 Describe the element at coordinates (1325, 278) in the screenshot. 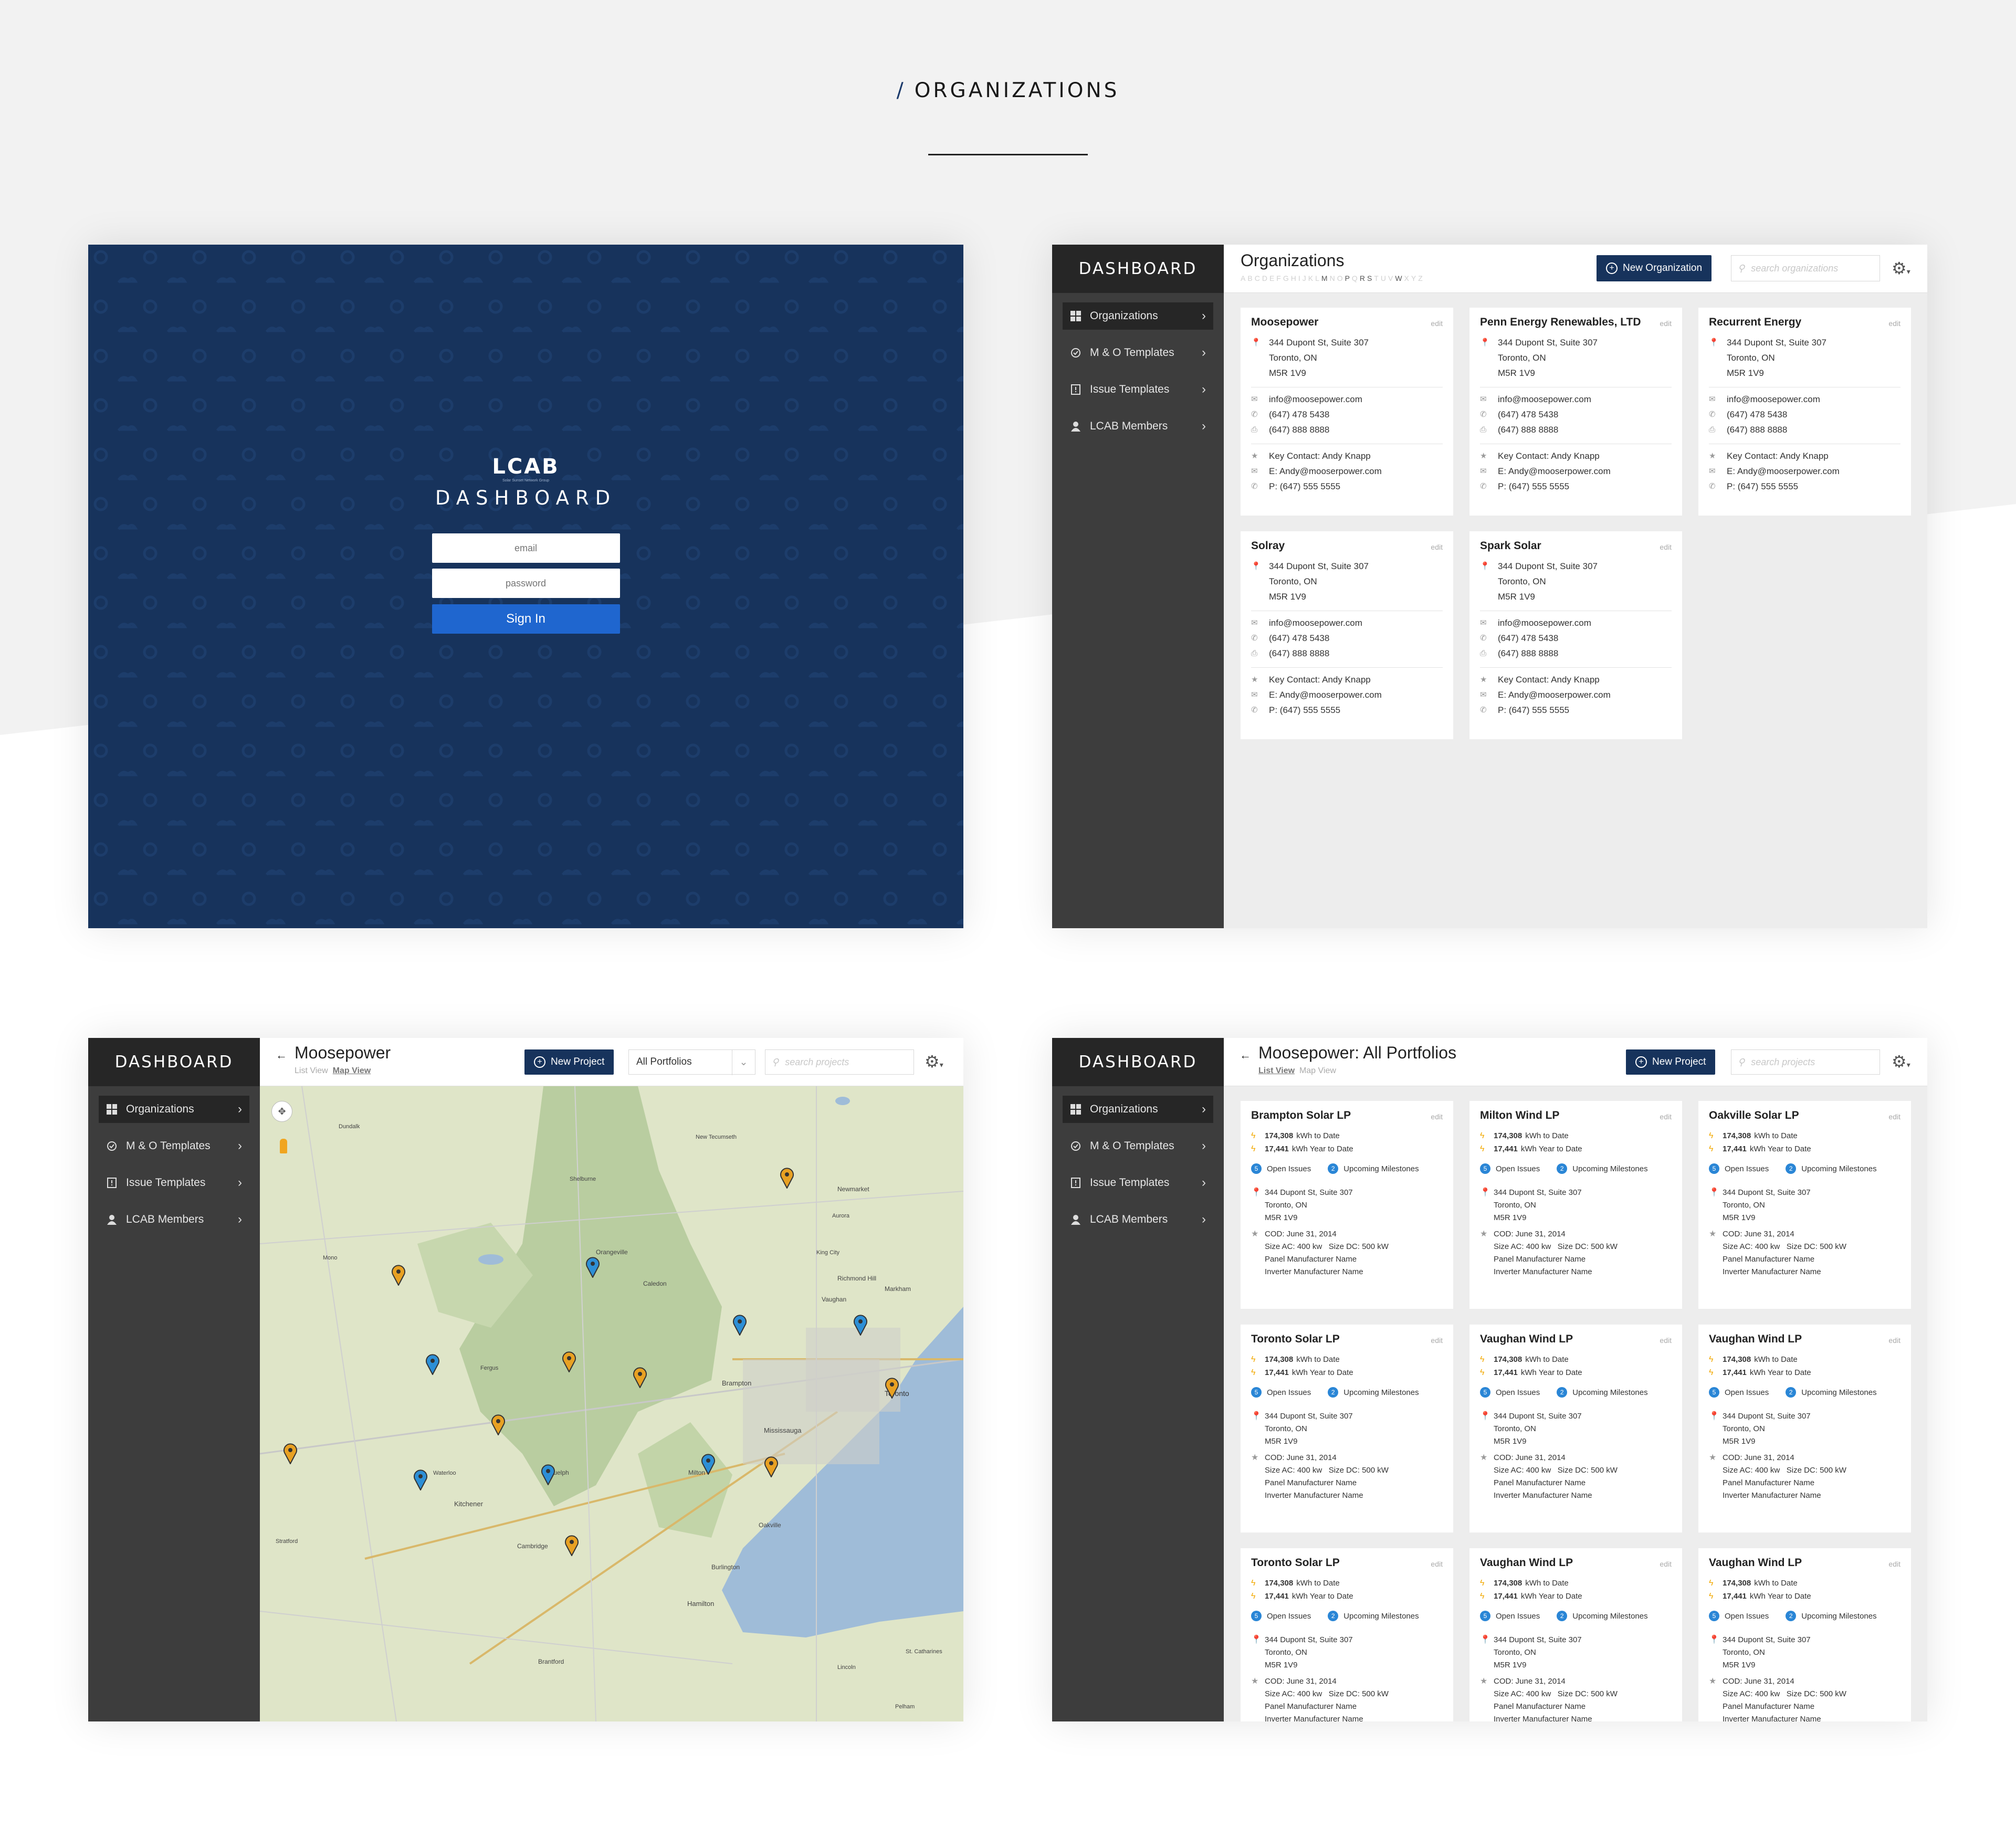

I see `alphabet-letter: M` at that location.